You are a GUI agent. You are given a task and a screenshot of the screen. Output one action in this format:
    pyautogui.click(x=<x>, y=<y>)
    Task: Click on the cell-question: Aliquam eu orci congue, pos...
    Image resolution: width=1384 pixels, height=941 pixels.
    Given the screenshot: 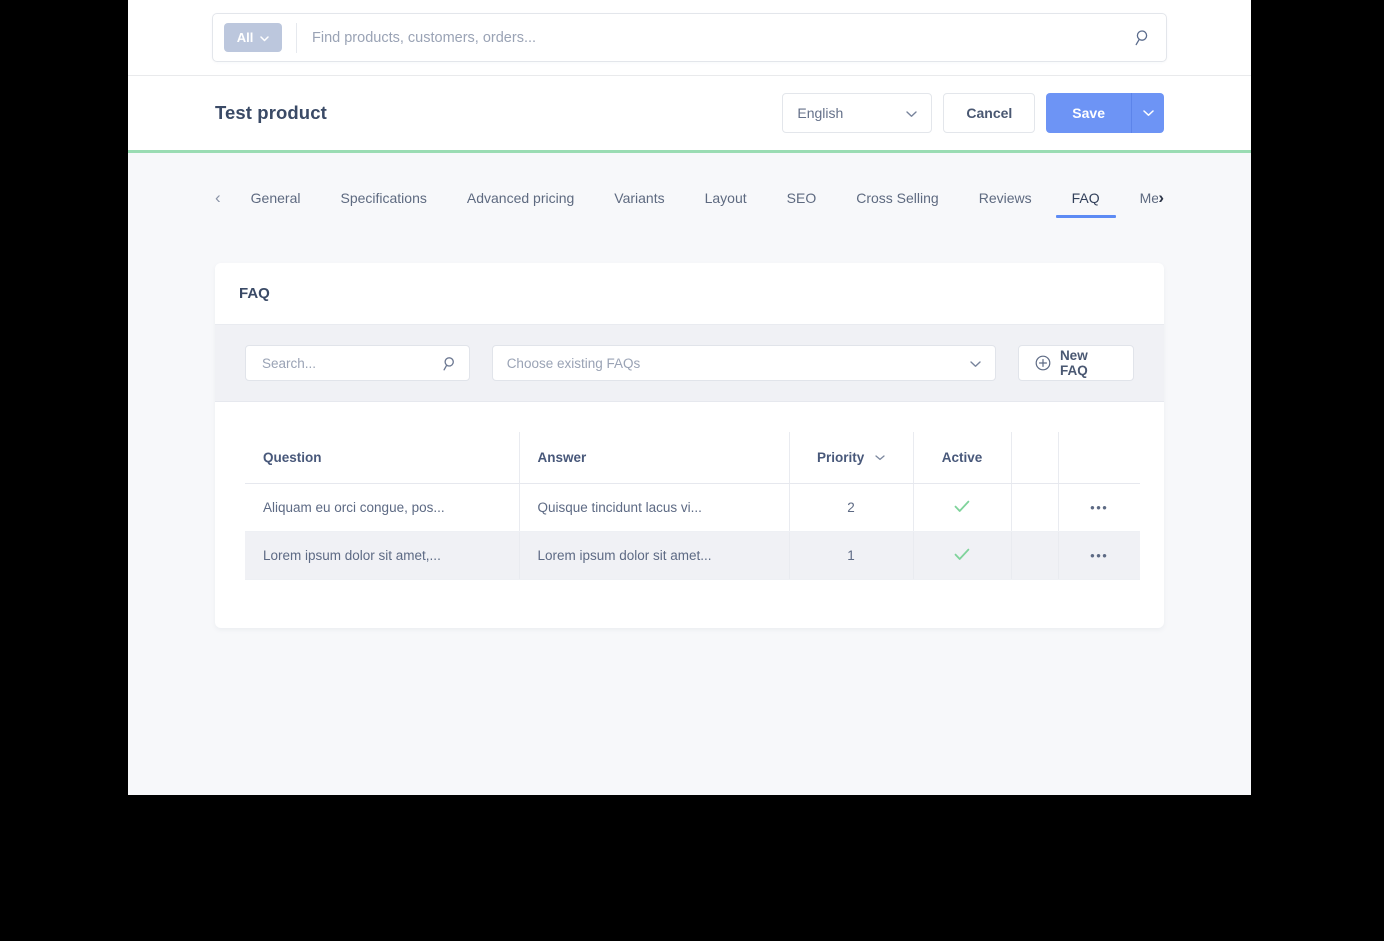 What is the action you would take?
    pyautogui.click(x=382, y=507)
    